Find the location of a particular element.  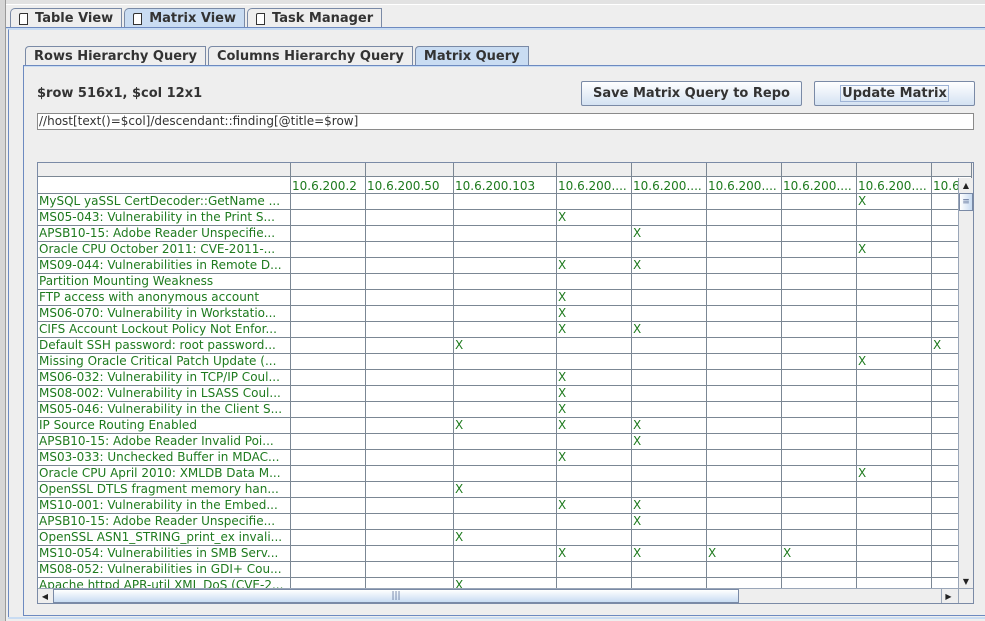

vertical-scrollbar: ▲ ≡ ▼ is located at coordinates (965, 383).